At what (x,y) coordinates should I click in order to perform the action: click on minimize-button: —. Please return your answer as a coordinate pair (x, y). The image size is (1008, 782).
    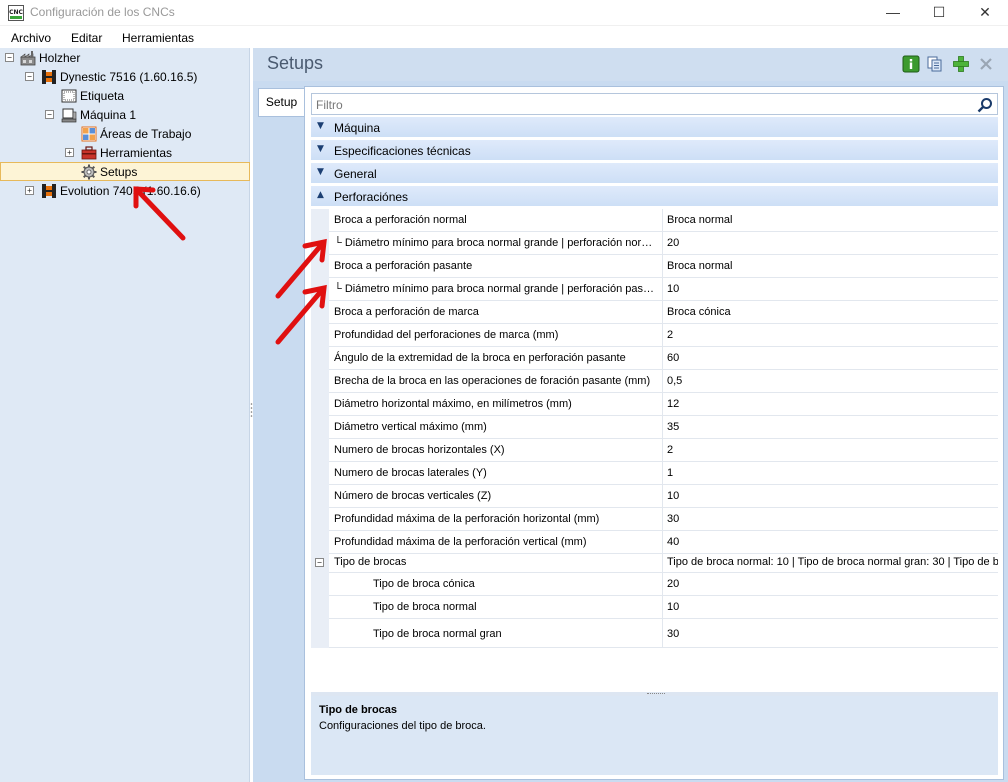
    Looking at the image, I should click on (893, 13).